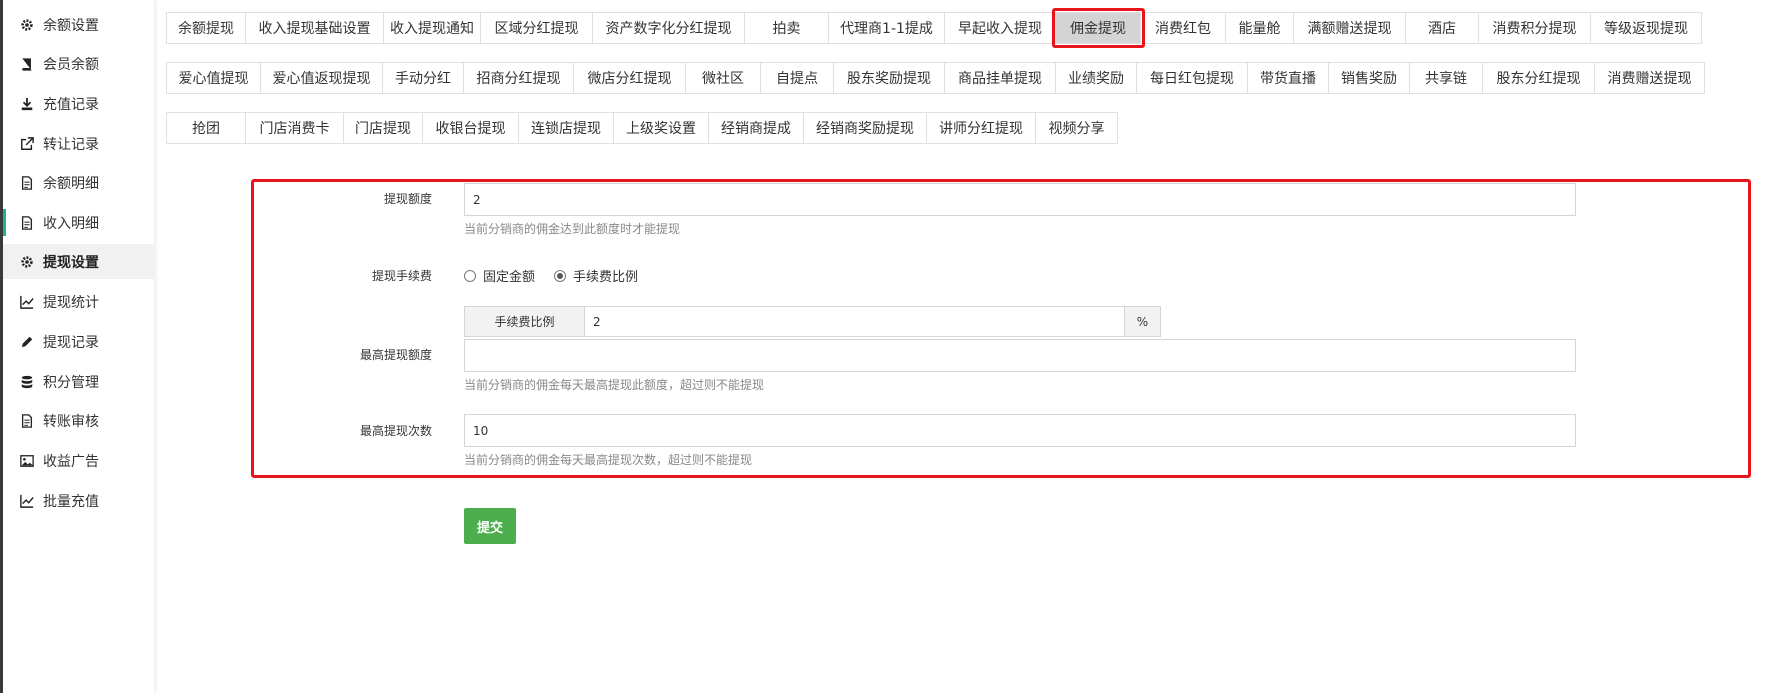 The image size is (1777, 693). I want to click on tab-item: 能量舱, so click(1259, 28).